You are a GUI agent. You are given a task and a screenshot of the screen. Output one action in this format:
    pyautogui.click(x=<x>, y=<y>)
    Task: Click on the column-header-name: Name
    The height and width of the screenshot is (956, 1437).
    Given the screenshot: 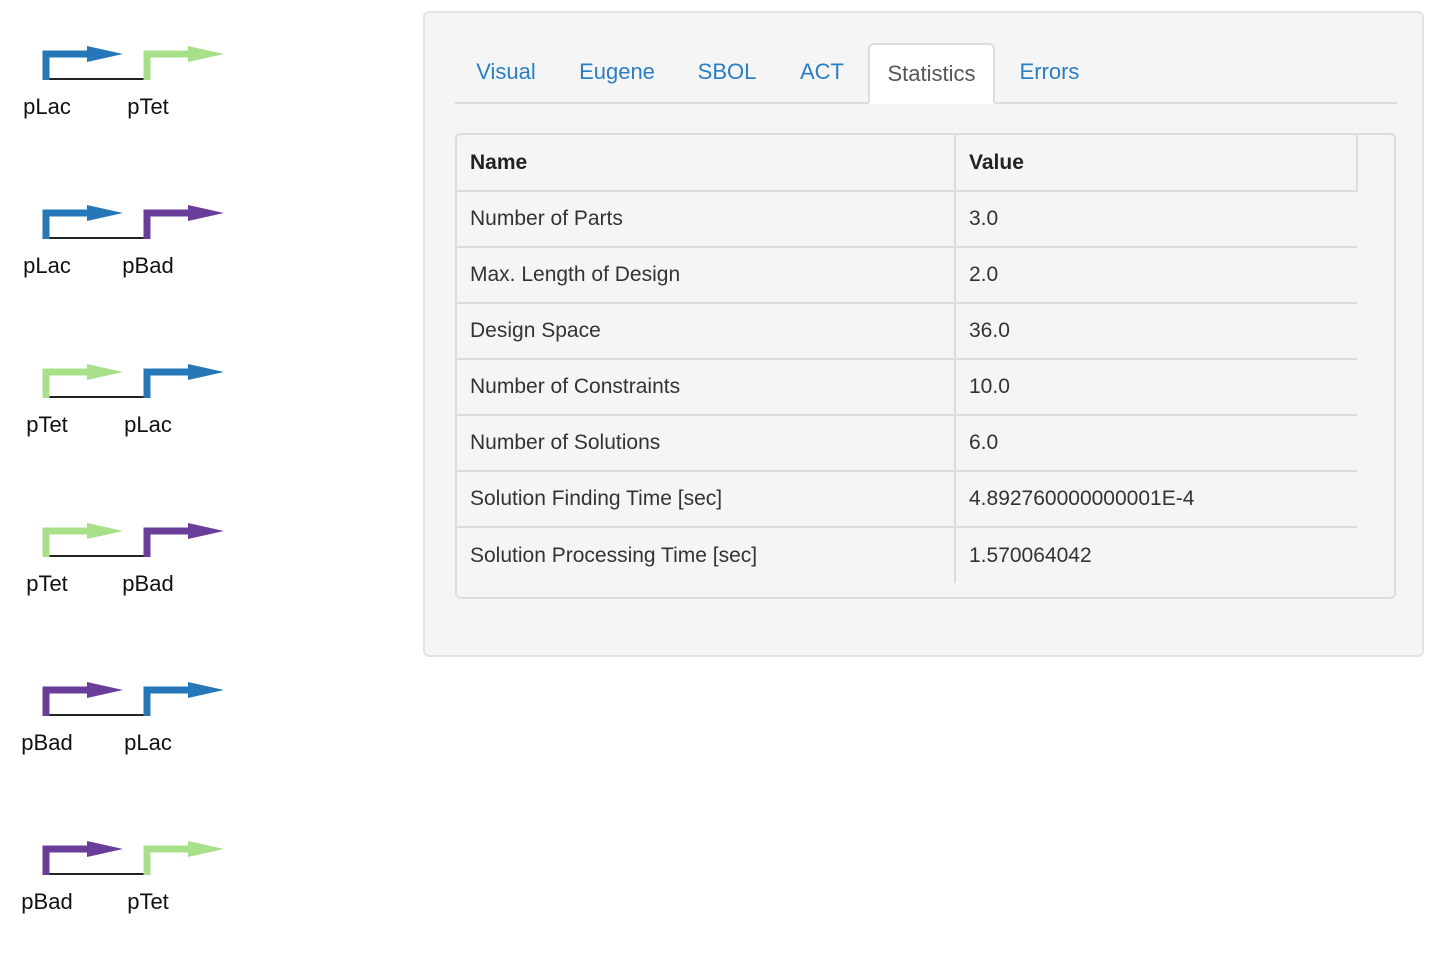 What is the action you would take?
    pyautogui.click(x=706, y=163)
    